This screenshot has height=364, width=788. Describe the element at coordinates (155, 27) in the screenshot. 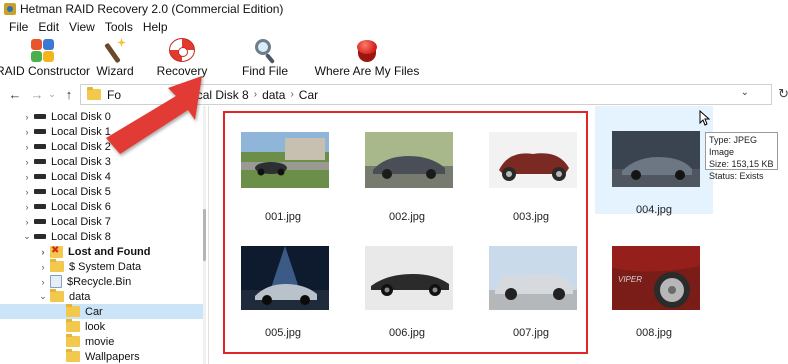

I see `menu-help: Help` at that location.